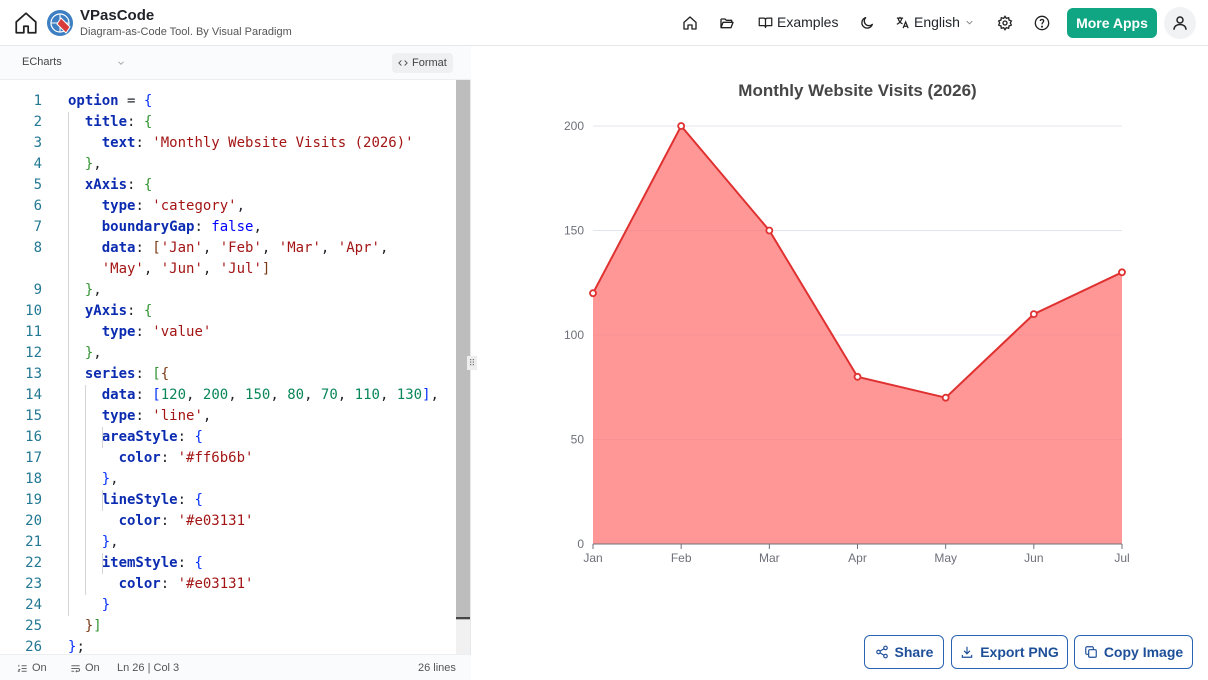 This screenshot has height=680, width=1208. I want to click on code-line-text: type: 'line',, so click(156, 416).